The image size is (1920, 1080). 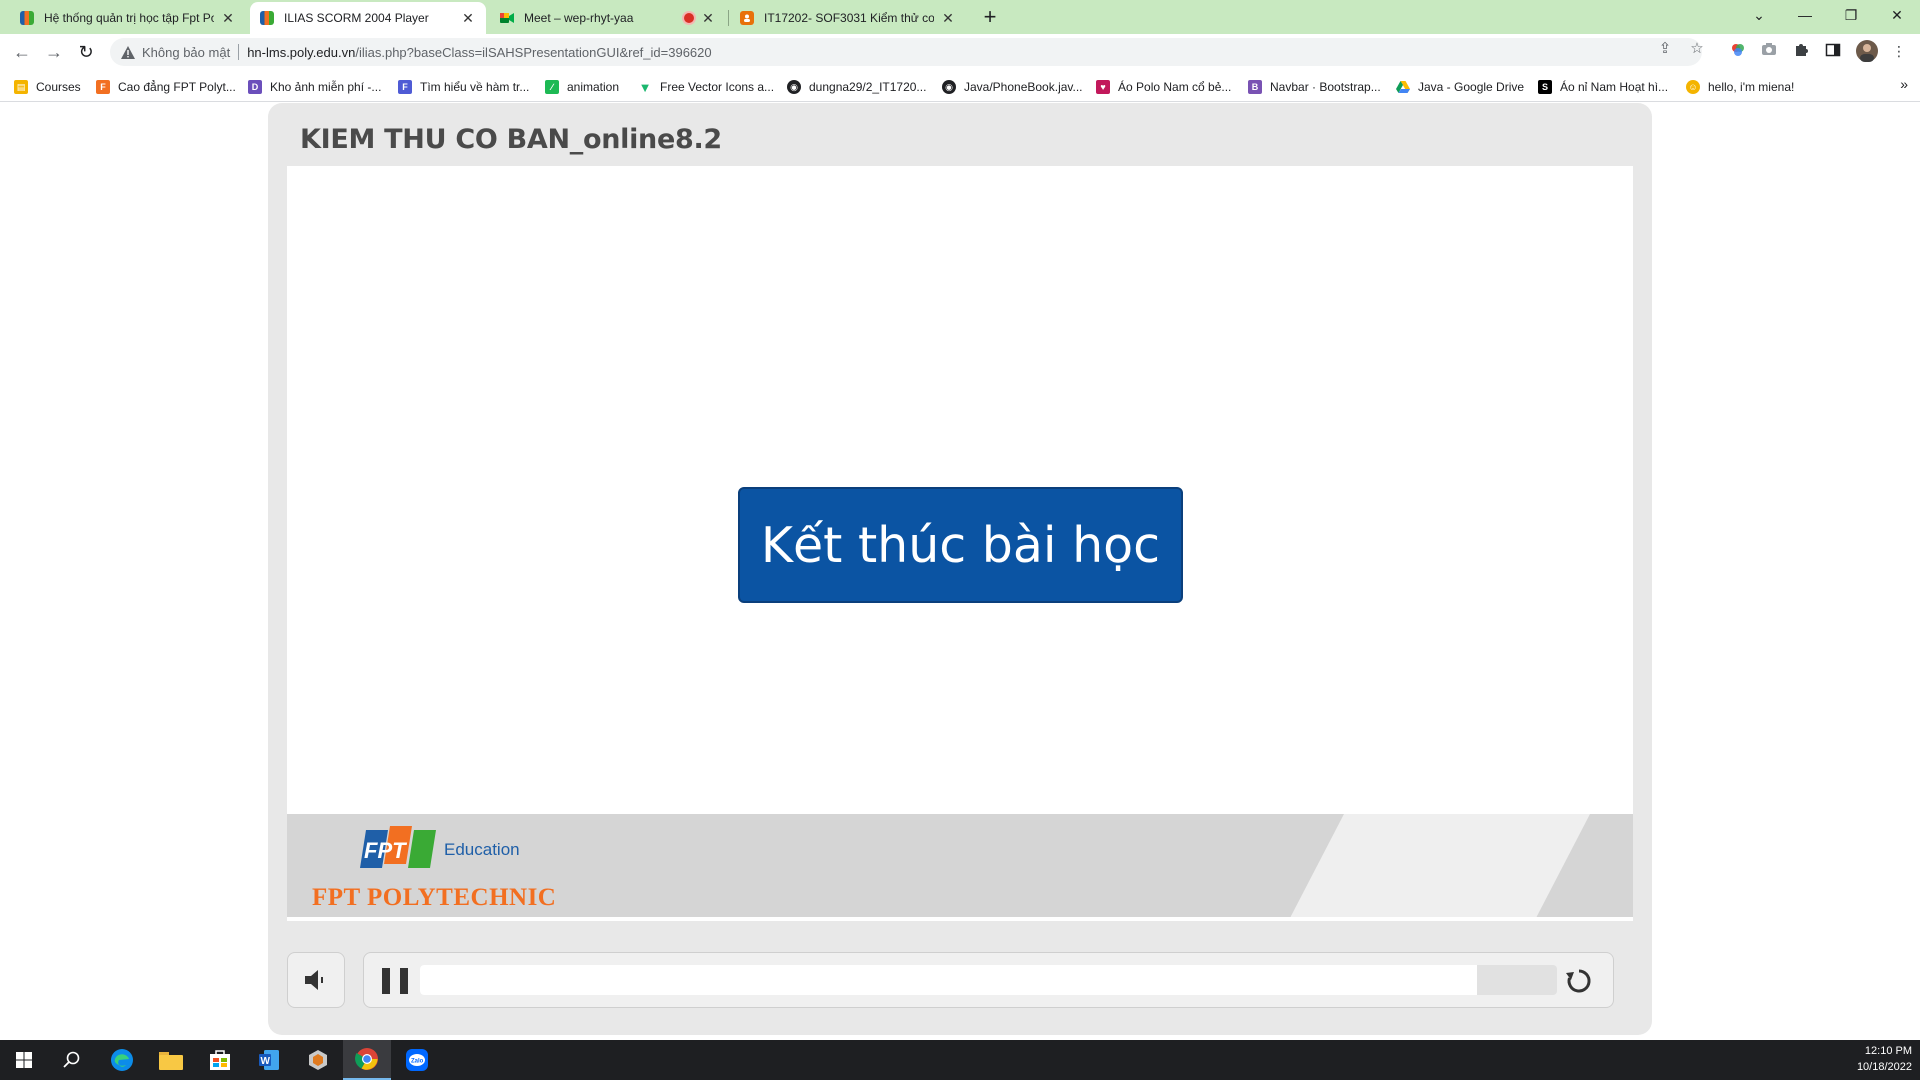 I want to click on bookmark-label: Courses, so click(x=58, y=87).